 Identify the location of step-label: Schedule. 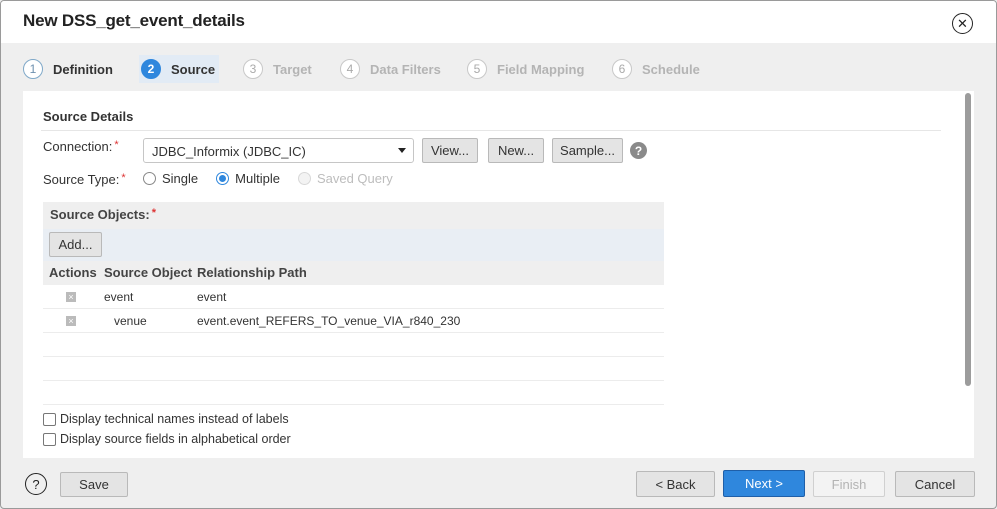
(671, 69).